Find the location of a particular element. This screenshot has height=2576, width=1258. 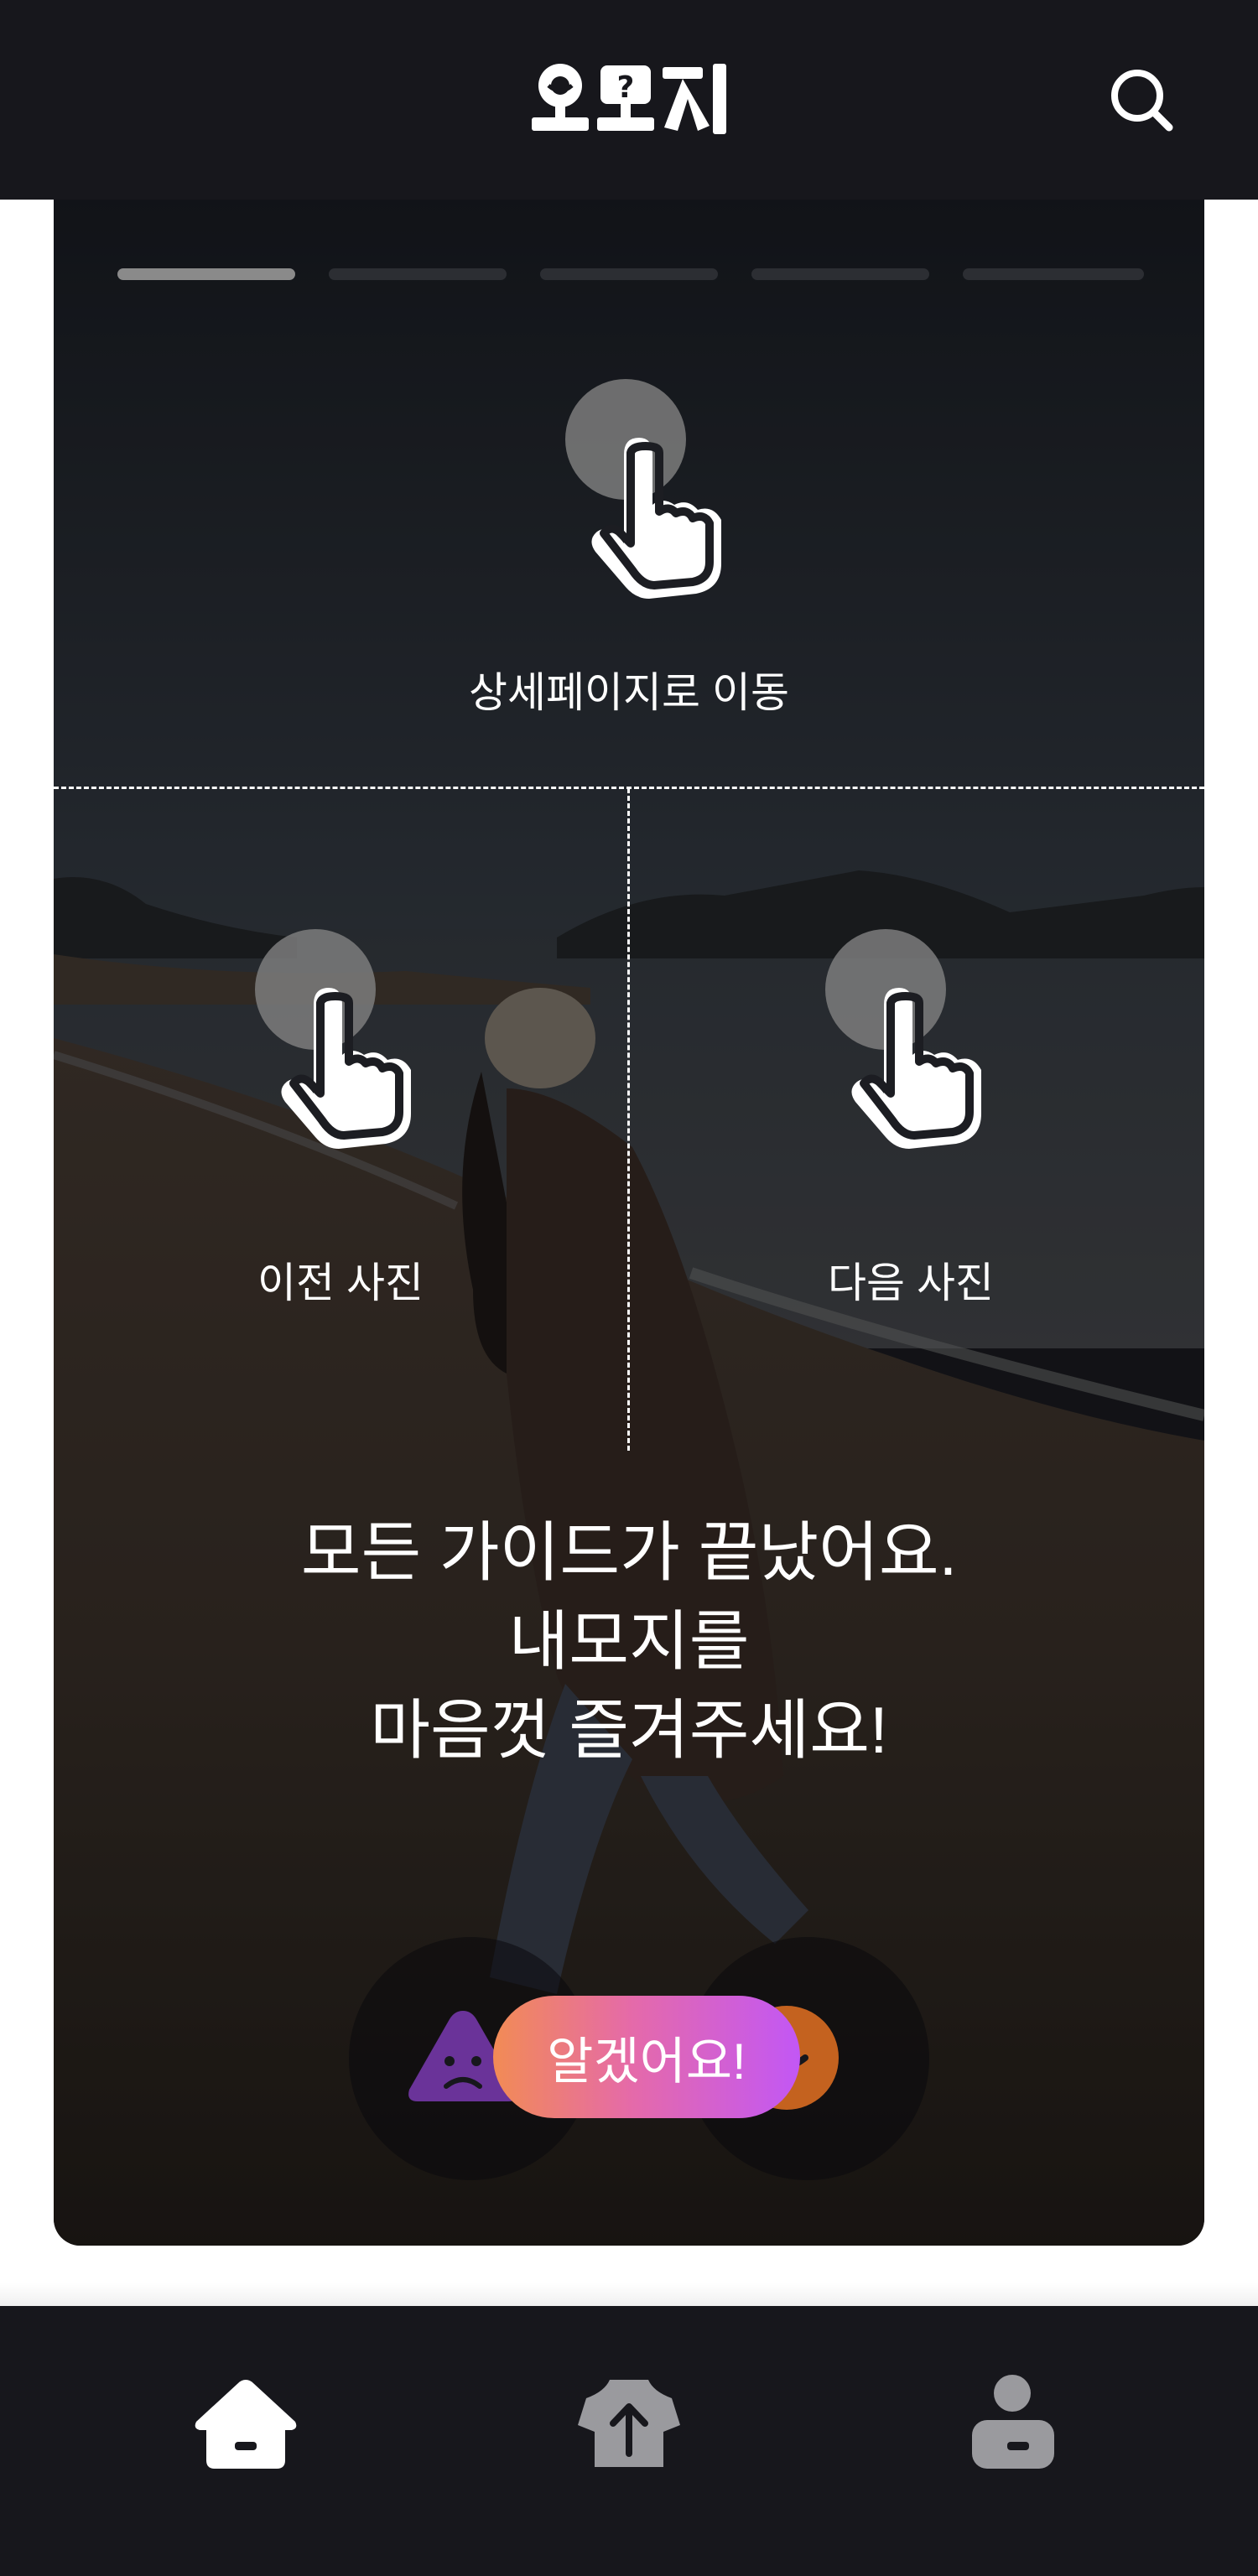

app-logo: ? is located at coordinates (629, 99).